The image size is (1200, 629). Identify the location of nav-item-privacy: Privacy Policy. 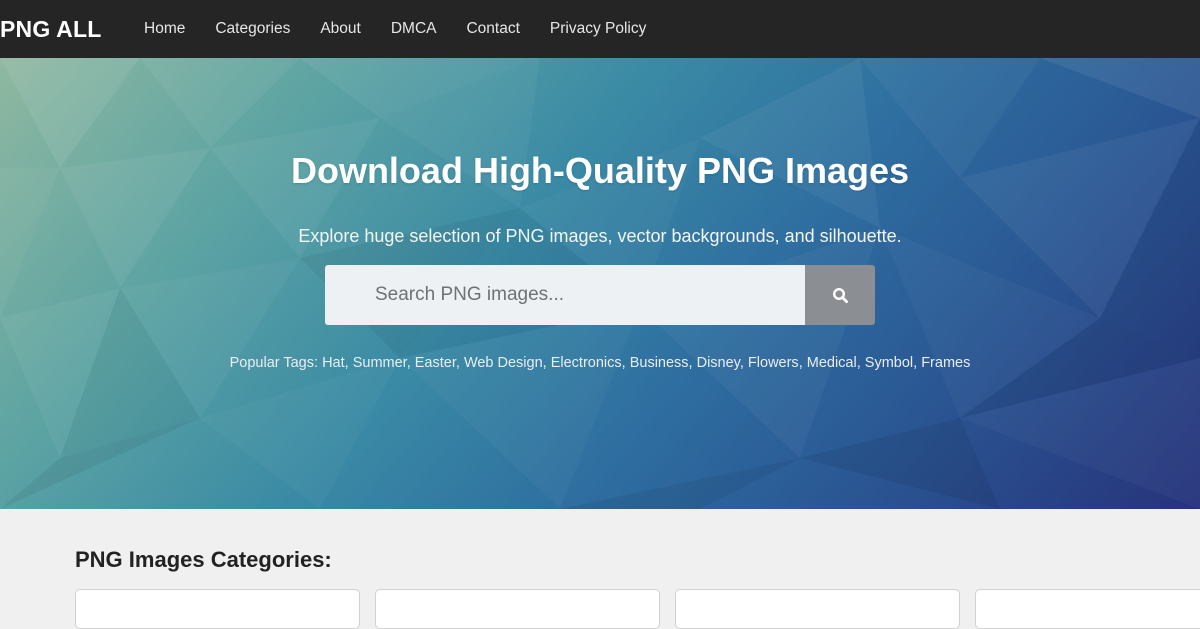
(598, 29).